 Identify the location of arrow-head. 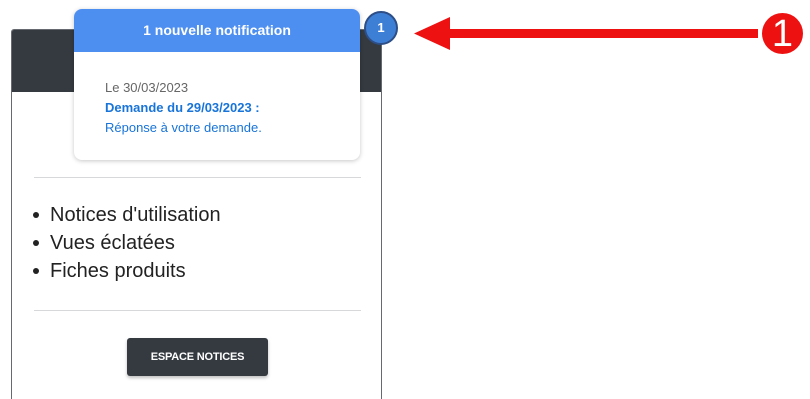
(432, 33).